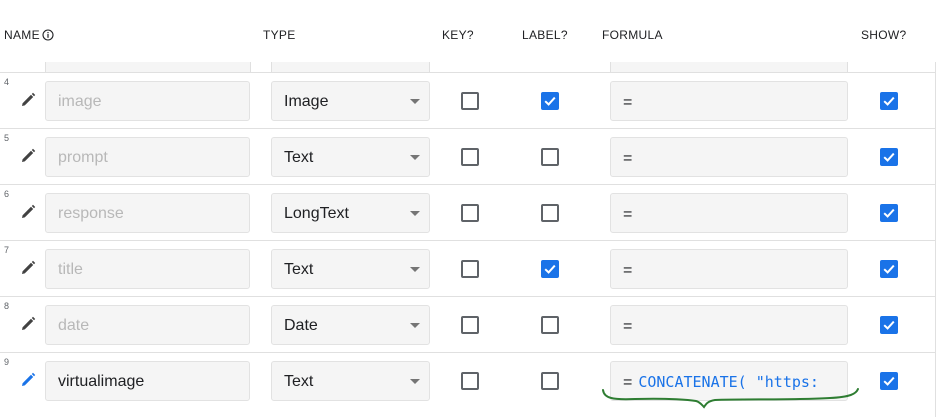 This screenshot has height=417, width=946. Describe the element at coordinates (350, 325) in the screenshot. I see `type-select: Date` at that location.